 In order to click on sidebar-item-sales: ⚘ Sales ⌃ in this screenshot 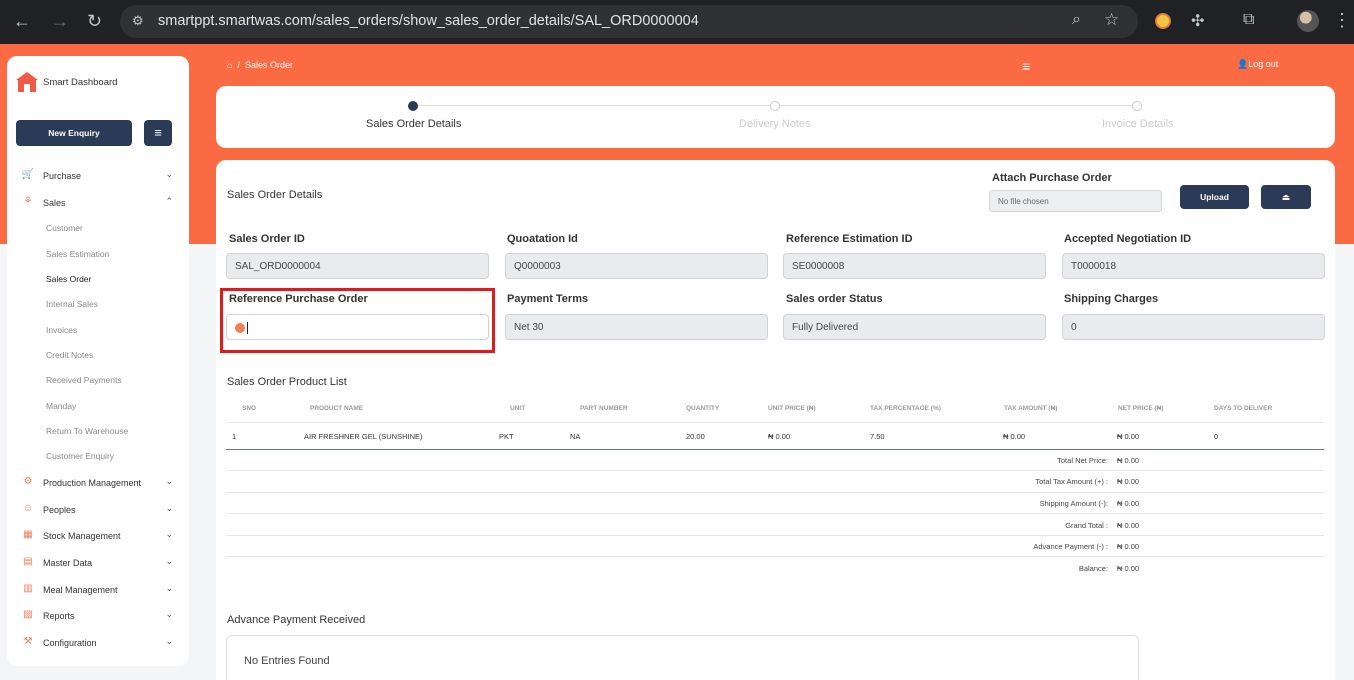, I will do `click(101, 204)`.